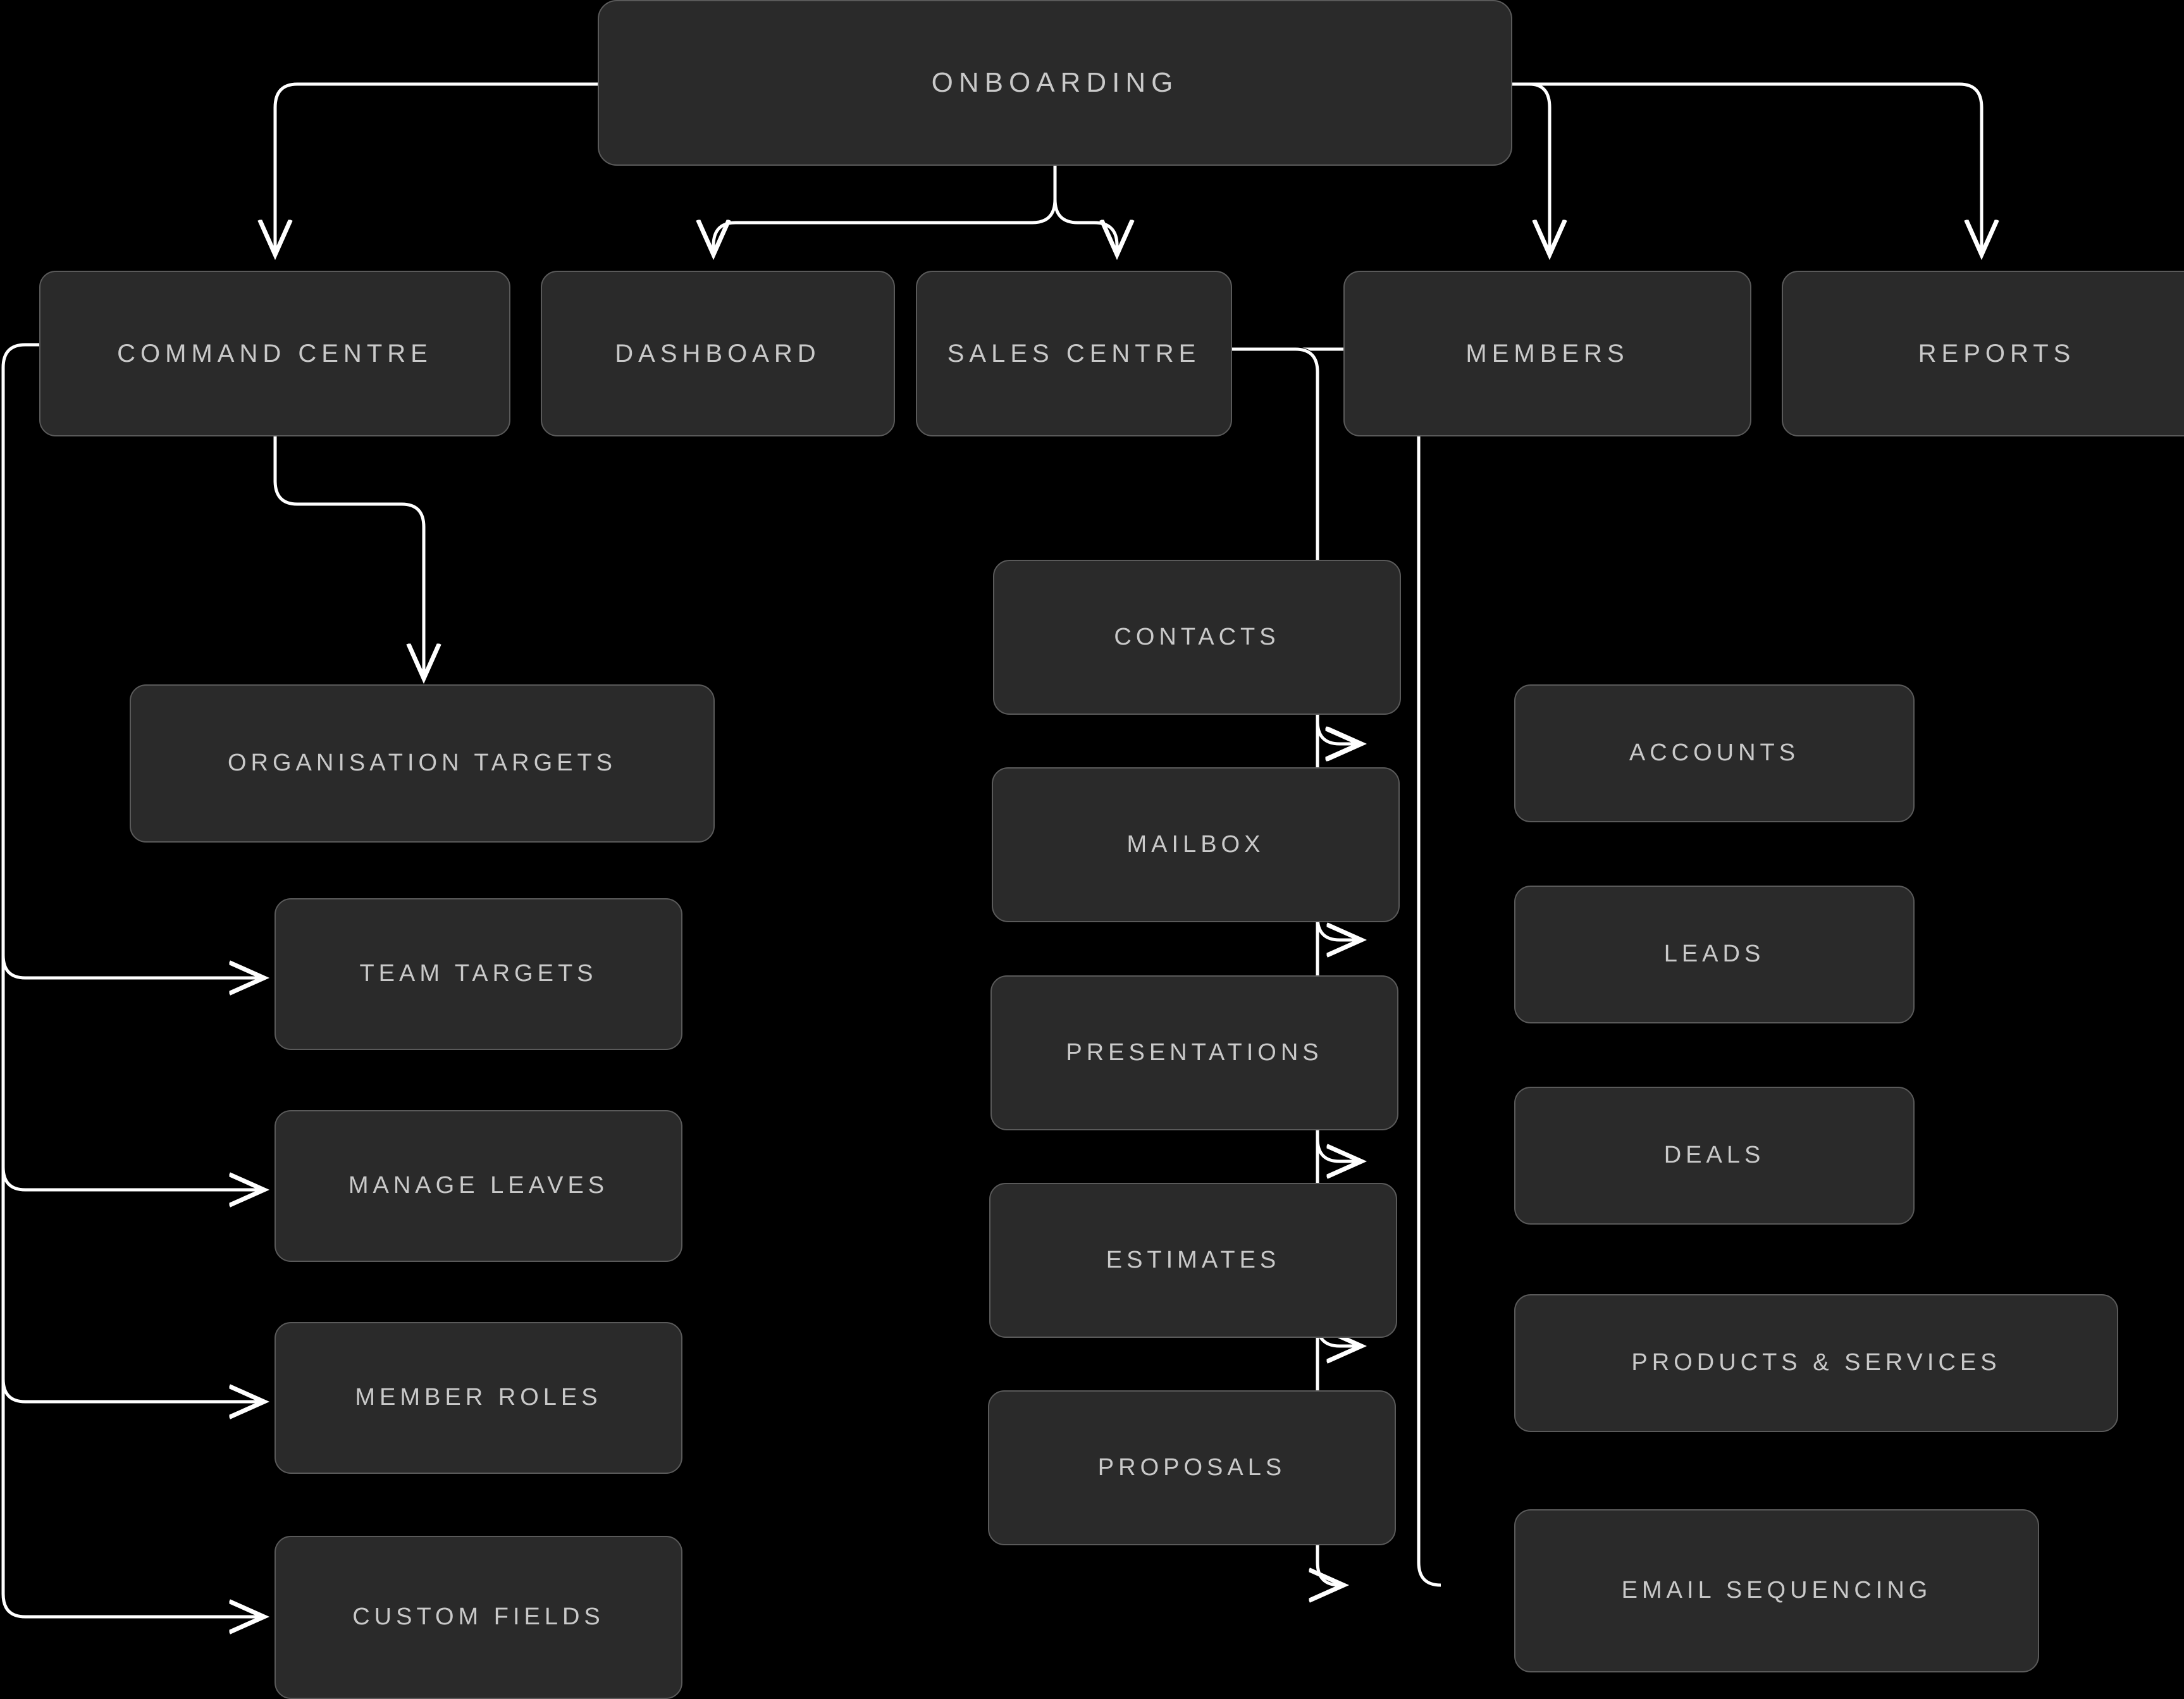  I want to click on node-sales-centre: SALES CENTRE, so click(1074, 353).